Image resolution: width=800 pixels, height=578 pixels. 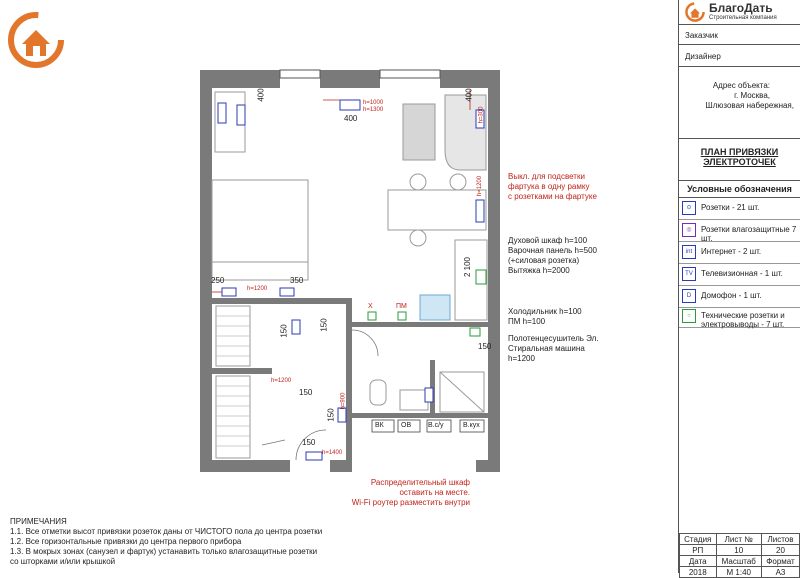 What do you see at coordinates (379, 425) in the screenshot?
I see `box-vk-label: ВК` at bounding box center [379, 425].